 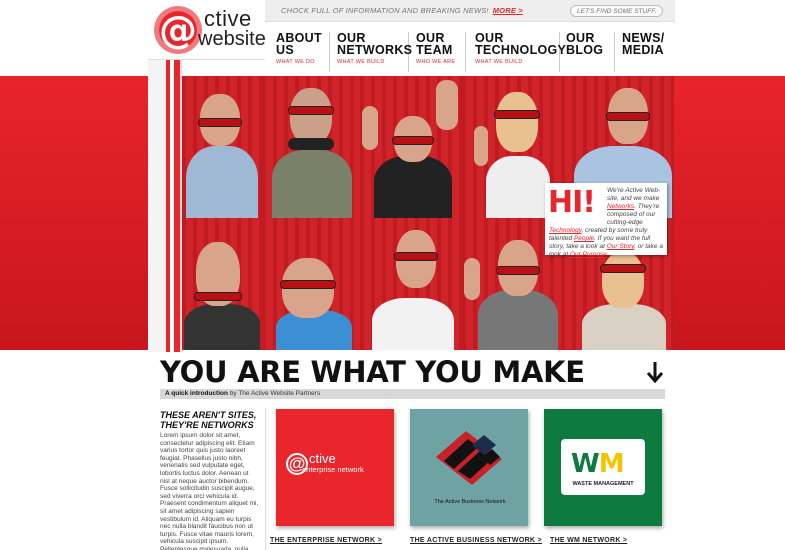 I want to click on decorative-ribbon, so click(x=165, y=206).